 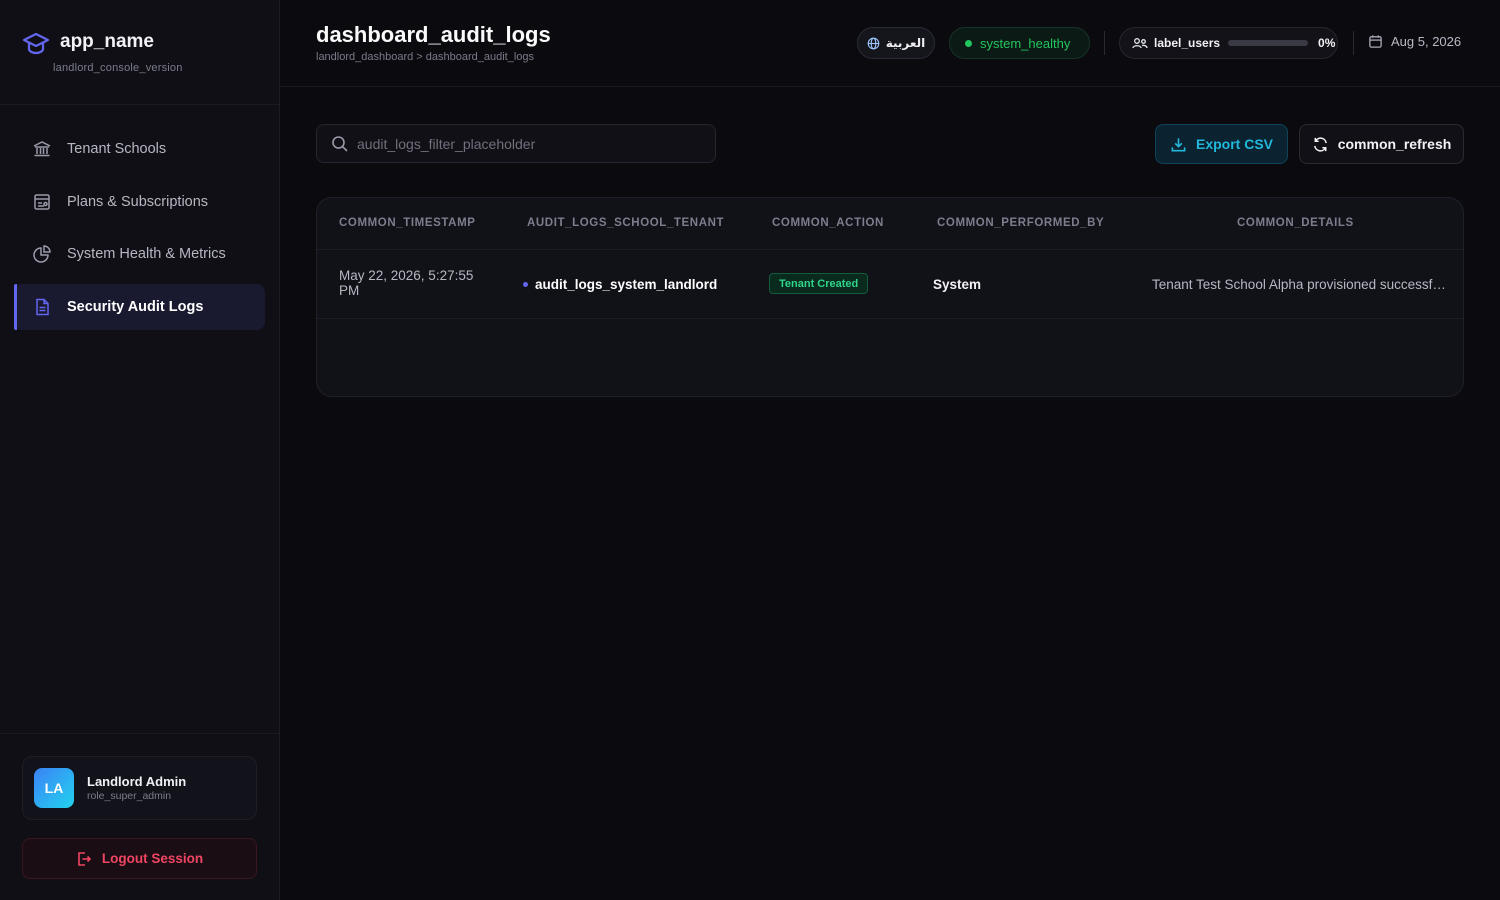 I want to click on app-version: landlord_console_version, so click(x=118, y=68).